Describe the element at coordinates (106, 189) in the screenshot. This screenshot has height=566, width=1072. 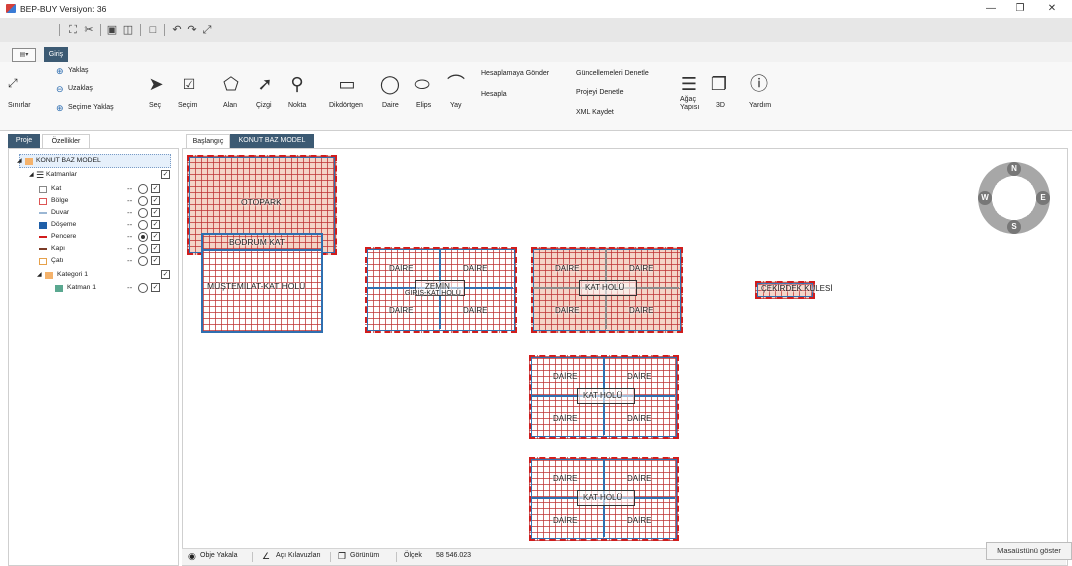
I see `tree-item-kat: Kat -- ✓` at that location.